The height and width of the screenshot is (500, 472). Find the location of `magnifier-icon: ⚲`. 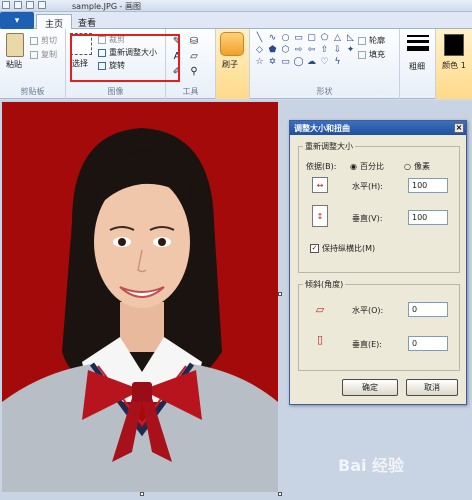

magnifier-icon: ⚲ is located at coordinates (194, 71).